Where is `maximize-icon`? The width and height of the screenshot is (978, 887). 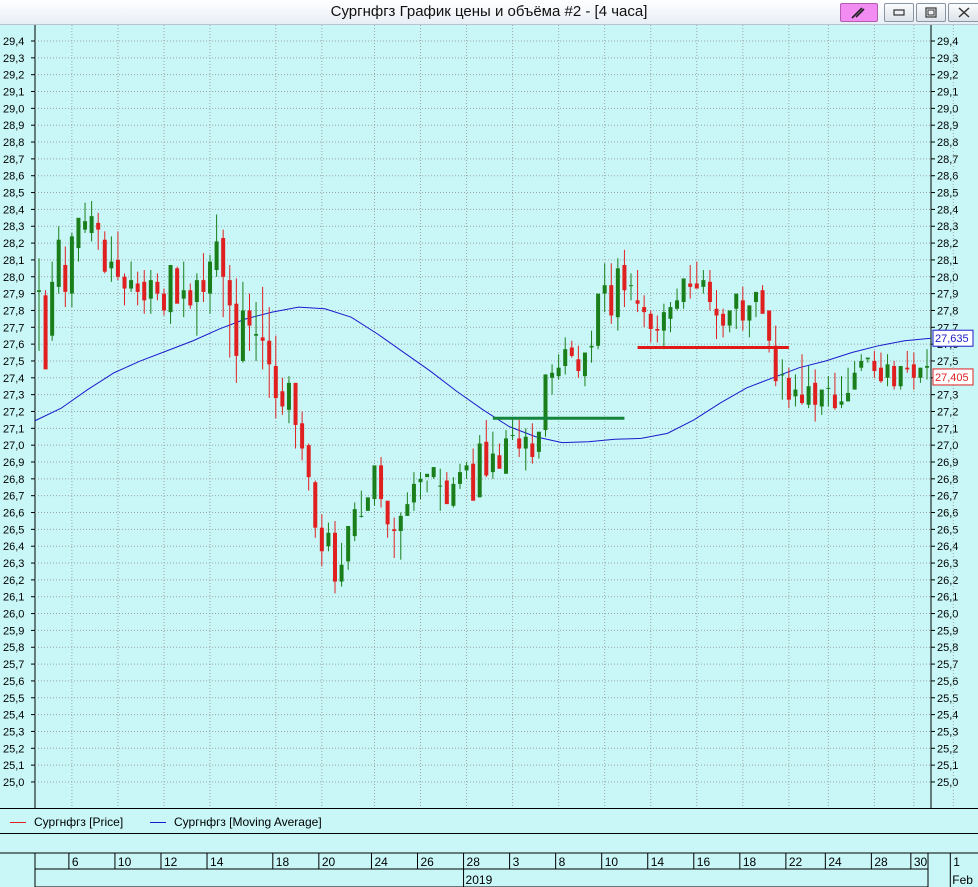
maximize-icon is located at coordinates (931, 12).